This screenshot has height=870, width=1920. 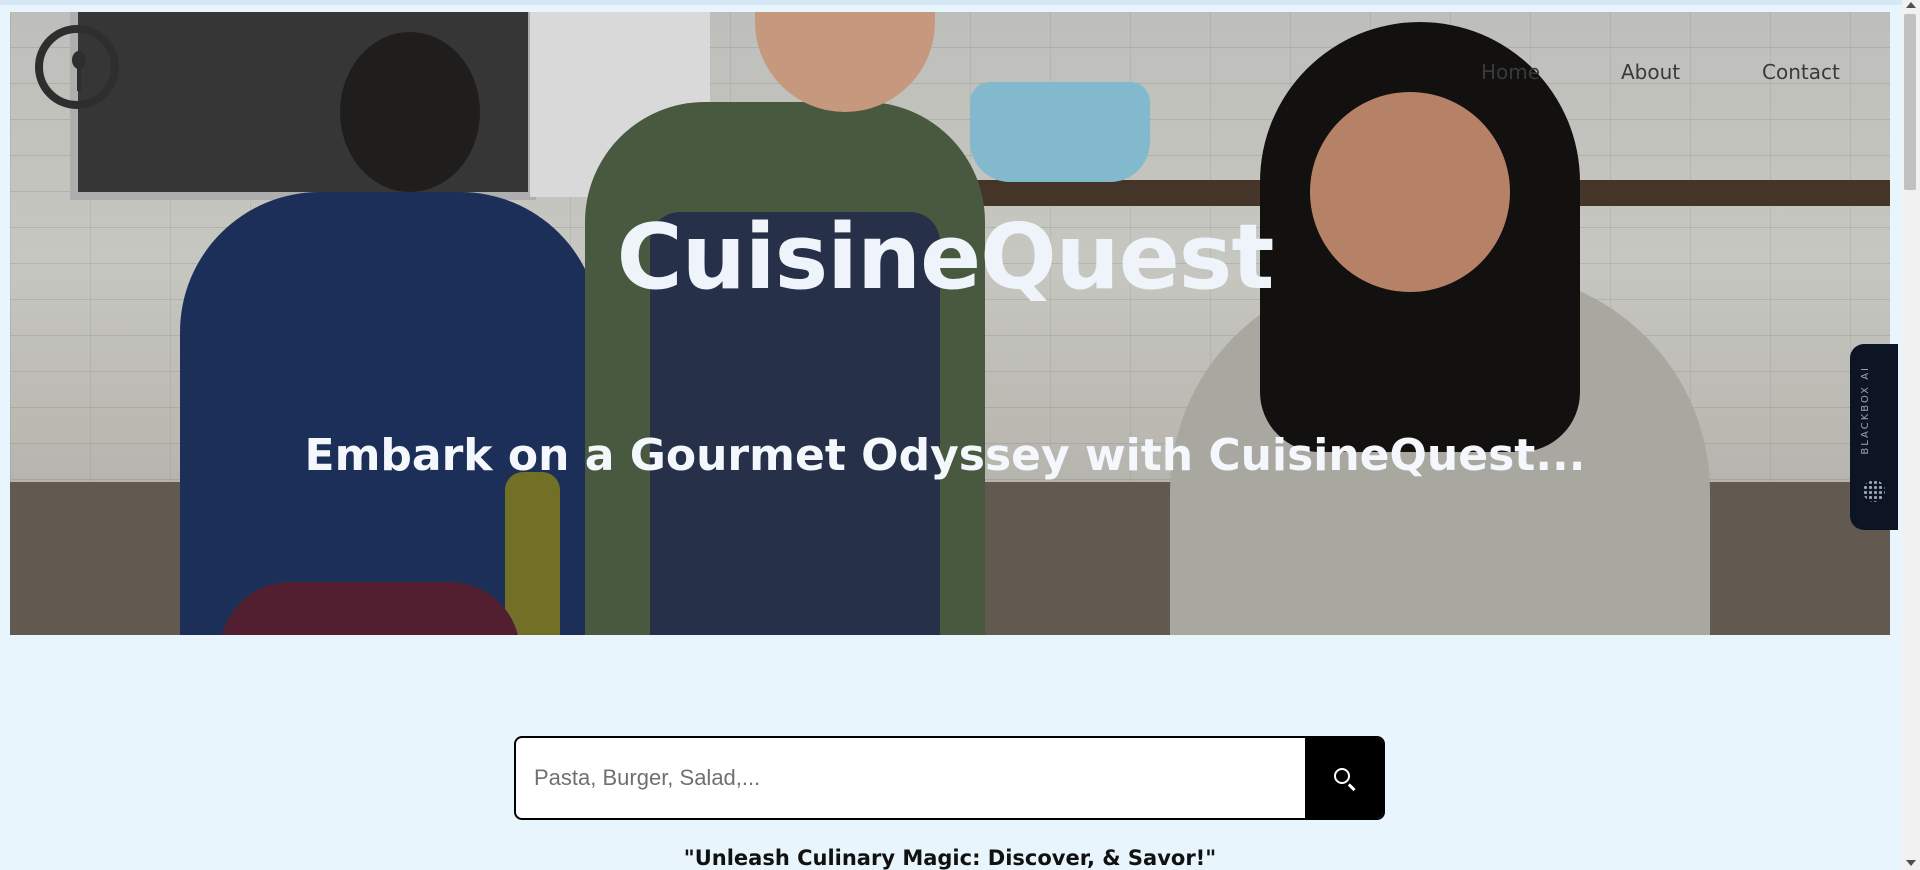 I want to click on search-icon, so click(x=1342, y=776).